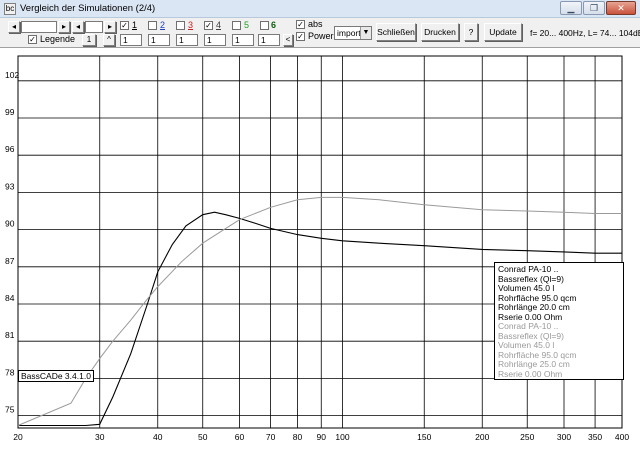 This screenshot has width=640, height=450. What do you see at coordinates (10, 372) in the screenshot?
I see `y-tick-label: 78` at bounding box center [10, 372].